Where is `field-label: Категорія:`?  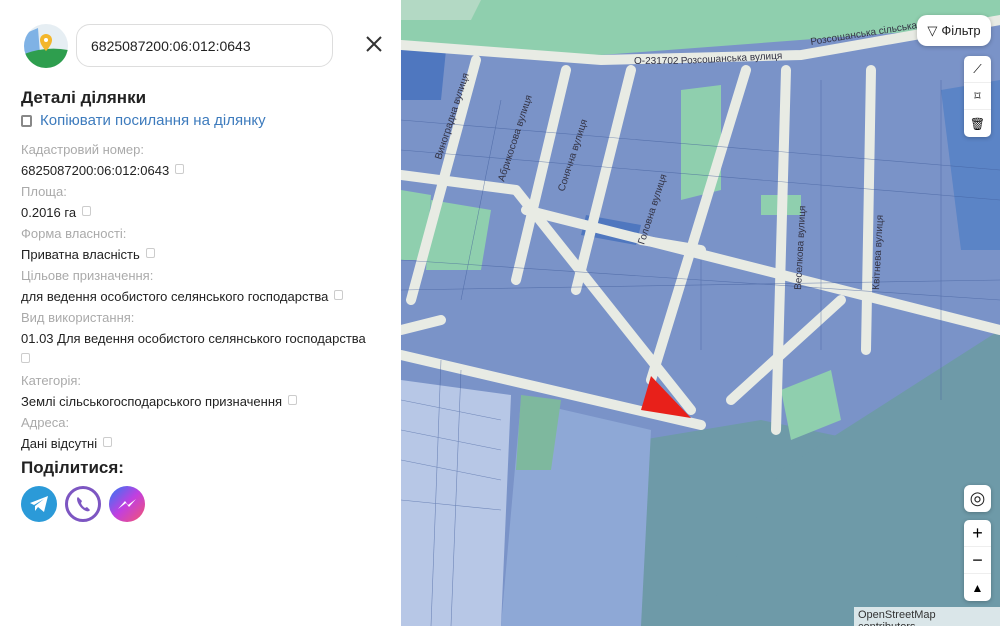 field-label: Категорія: is located at coordinates (51, 380).